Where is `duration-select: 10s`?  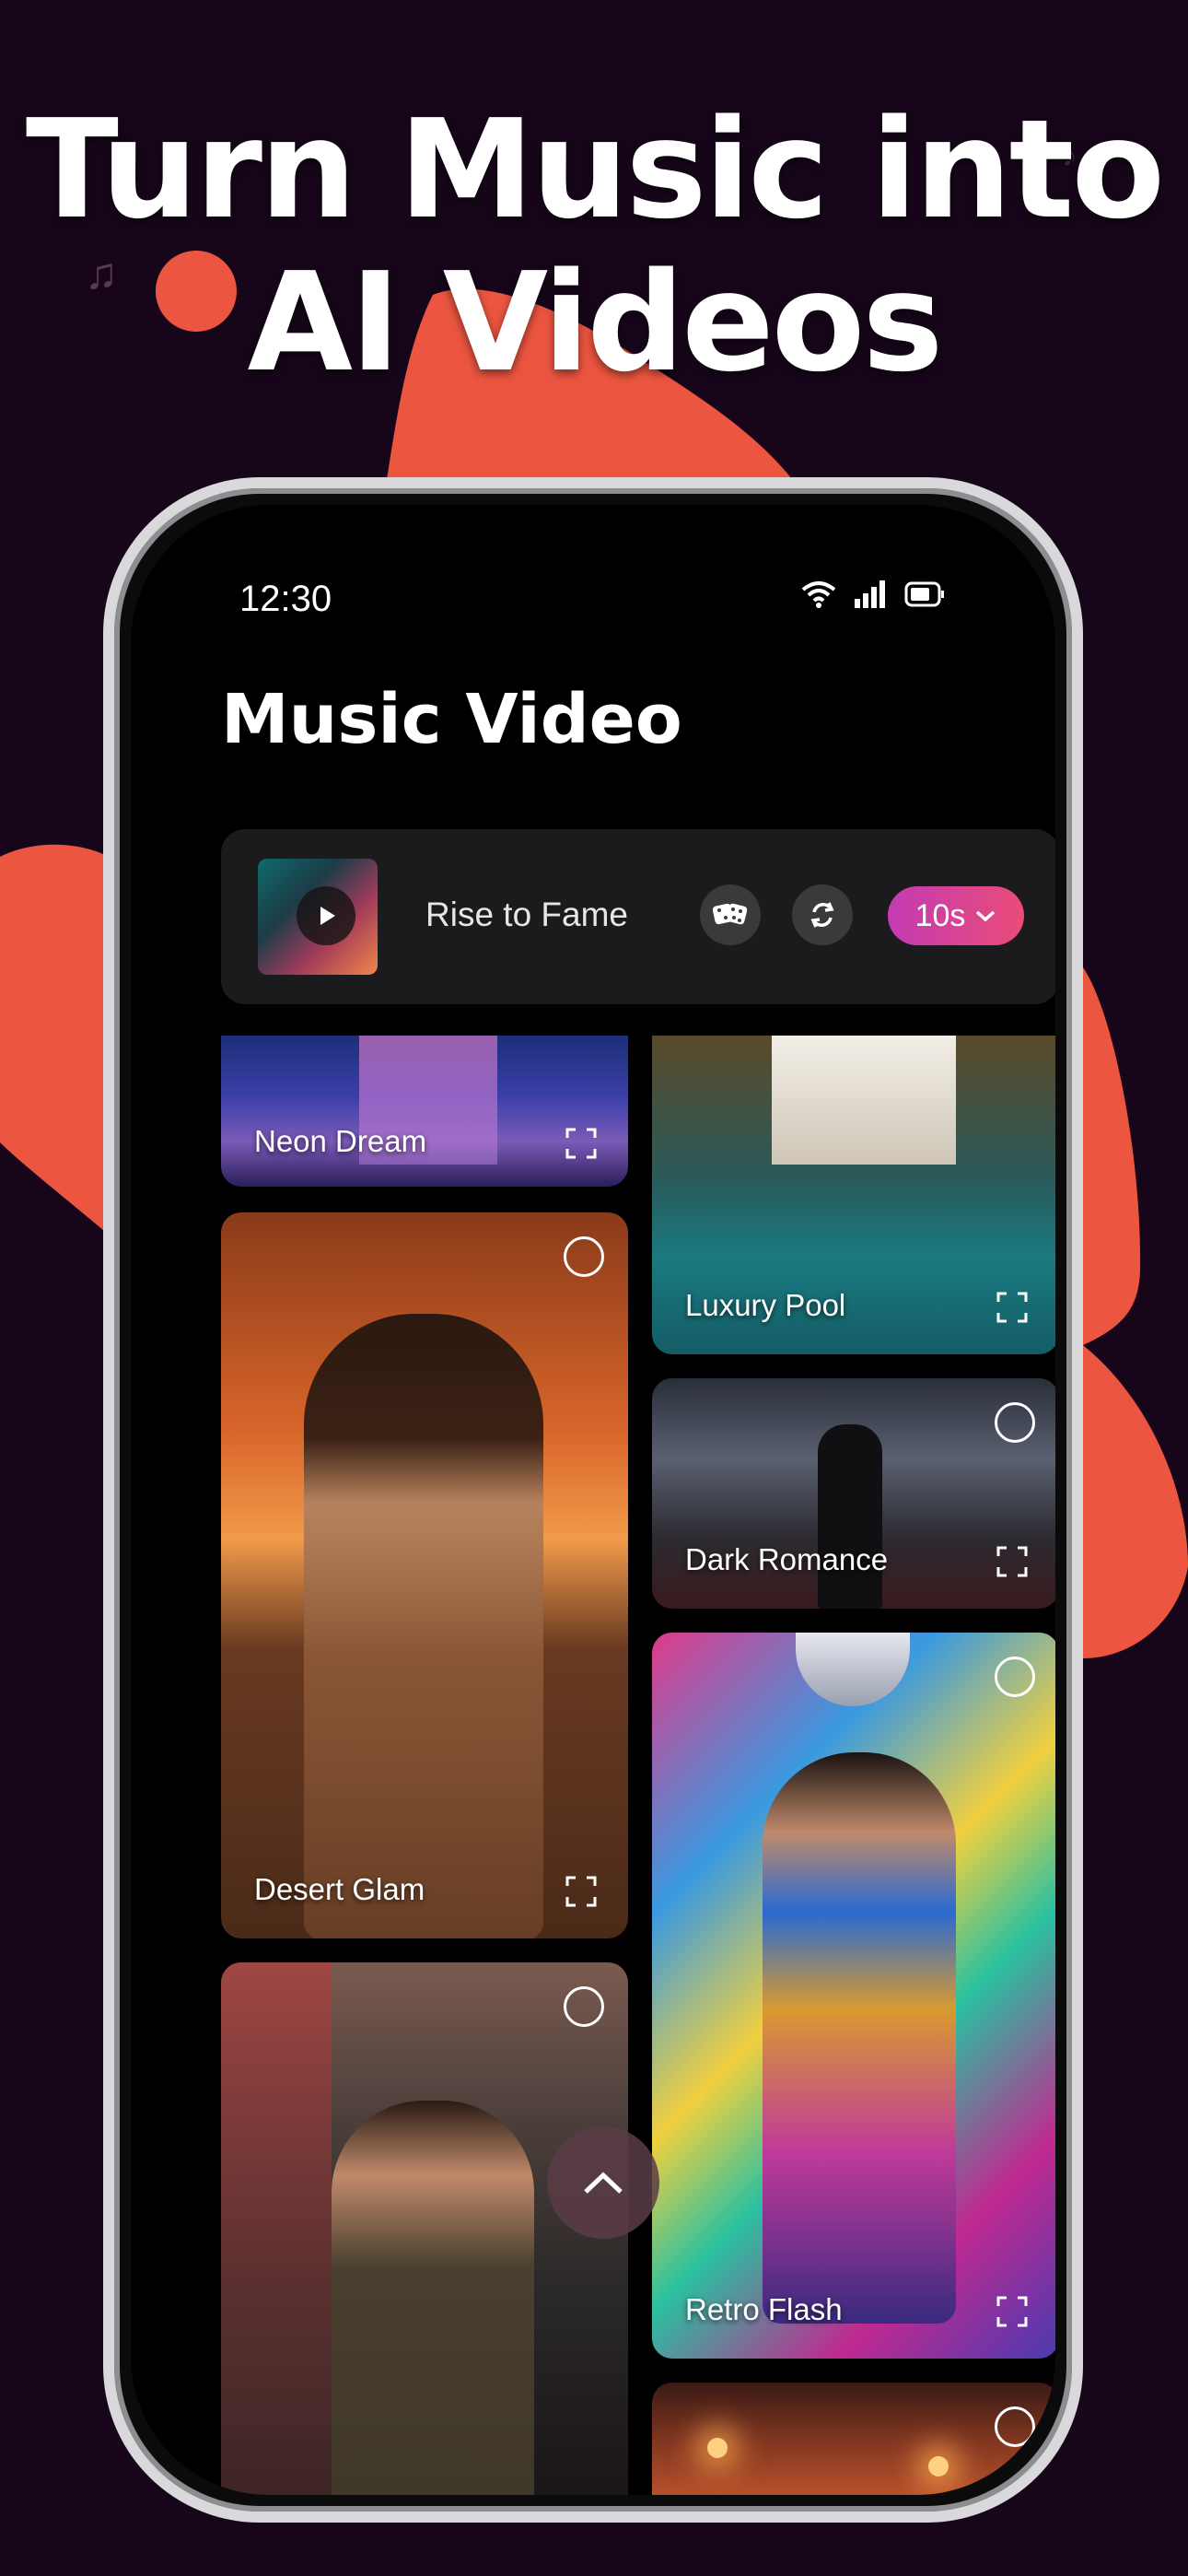
duration-select: 10s is located at coordinates (956, 915).